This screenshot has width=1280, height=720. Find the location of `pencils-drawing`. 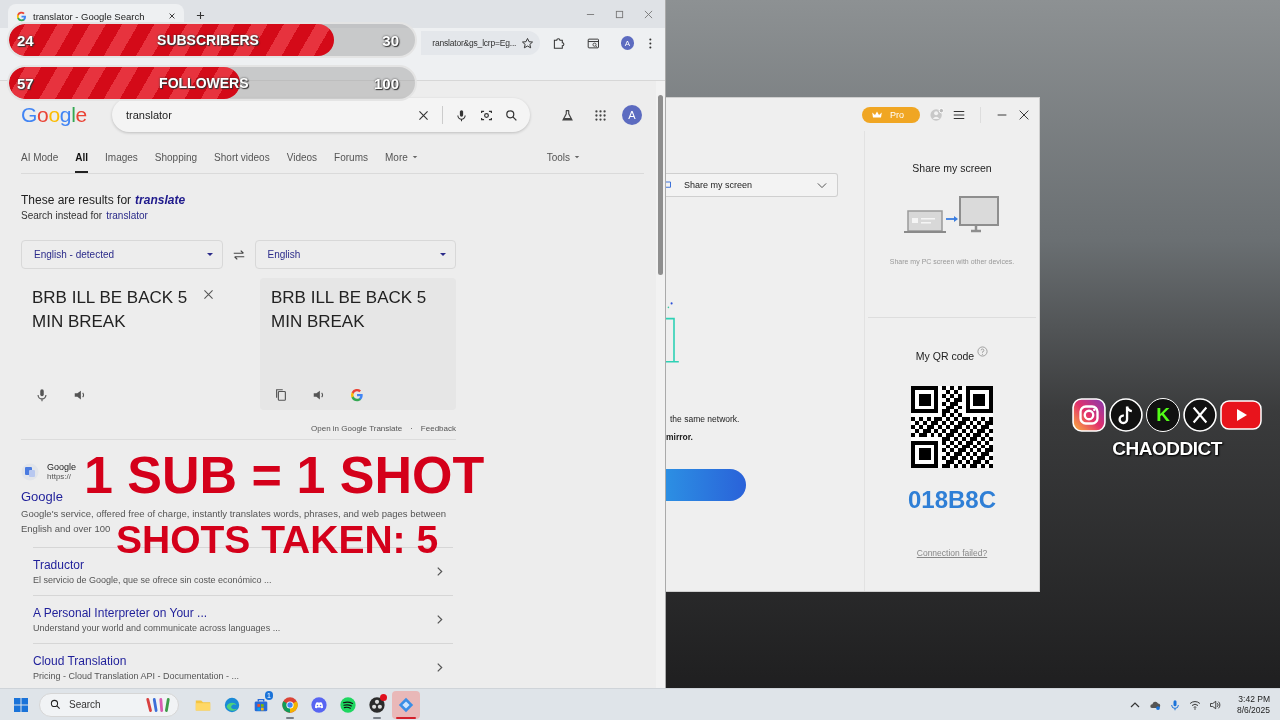

pencils-drawing is located at coordinates (158, 704).